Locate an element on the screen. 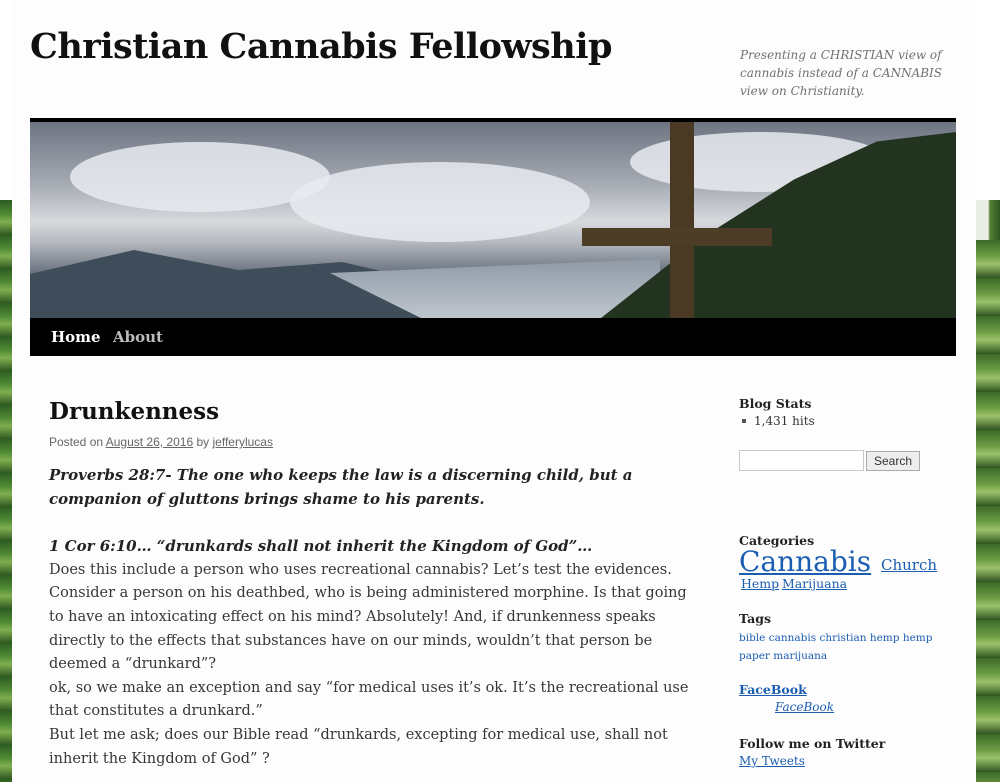 The height and width of the screenshot is (782, 1000). post-date-link: August 26, 2016 is located at coordinates (149, 442).